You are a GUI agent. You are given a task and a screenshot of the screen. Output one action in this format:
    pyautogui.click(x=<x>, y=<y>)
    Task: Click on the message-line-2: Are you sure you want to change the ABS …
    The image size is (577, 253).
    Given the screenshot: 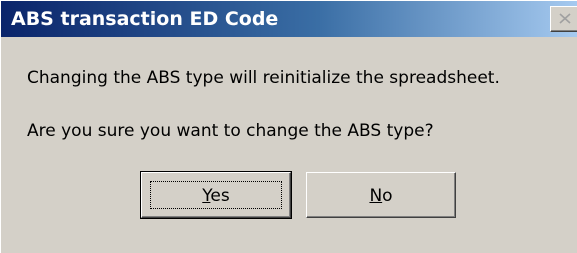 What is the action you would take?
    pyautogui.click(x=230, y=131)
    